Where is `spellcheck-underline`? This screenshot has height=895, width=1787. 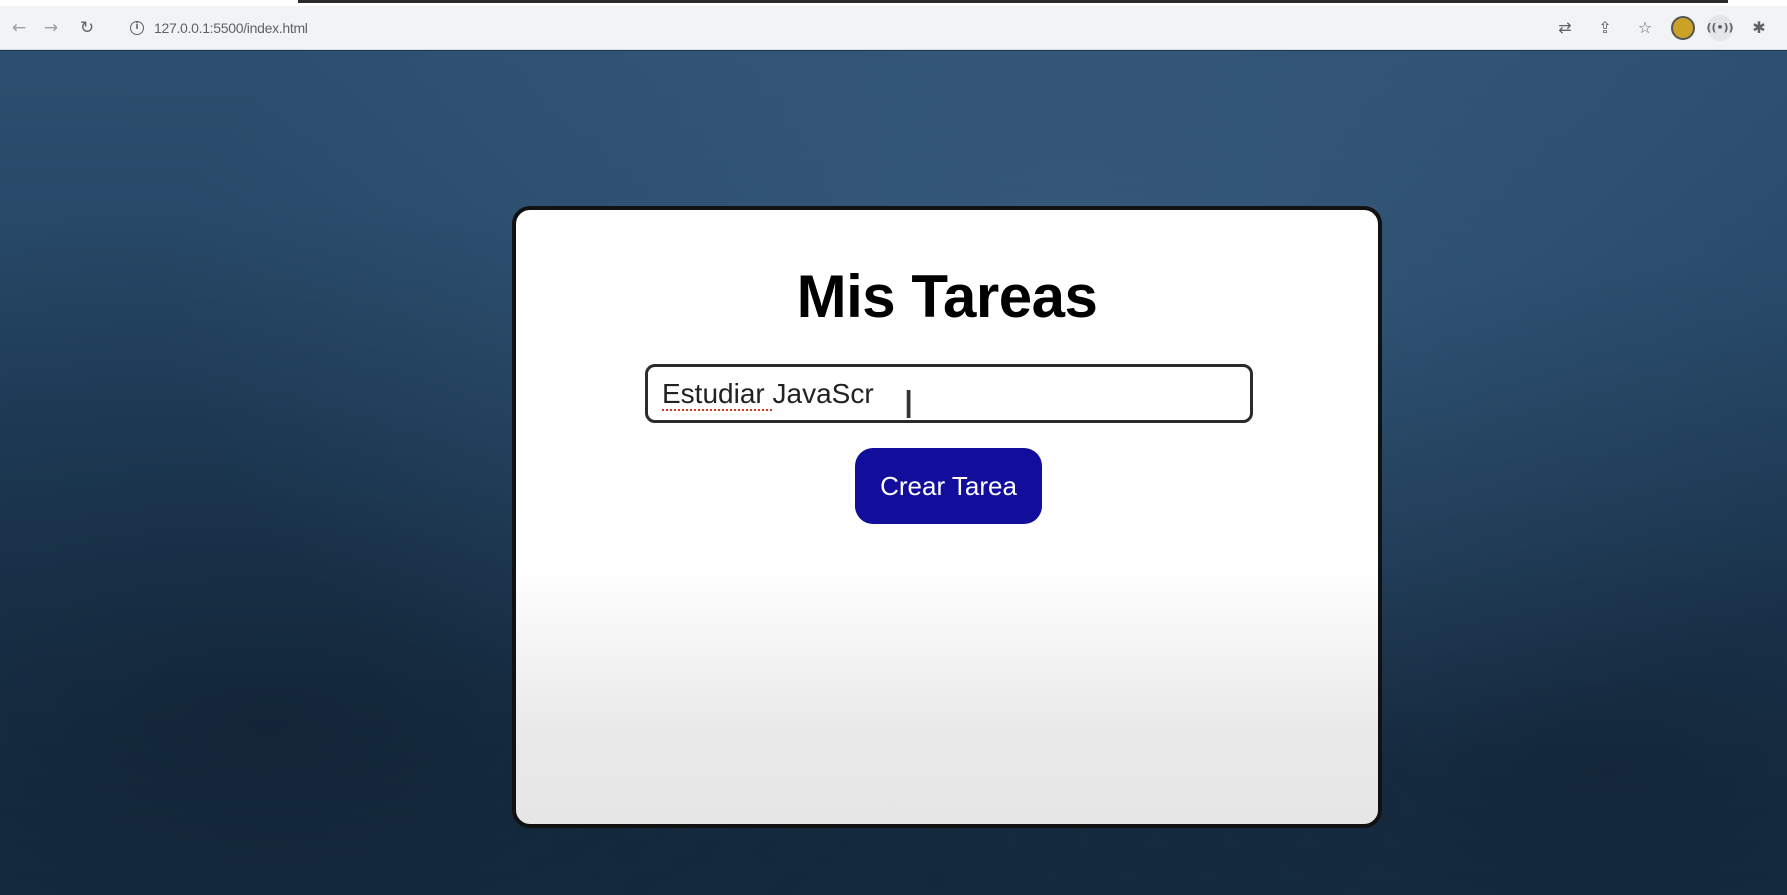
spellcheck-underline is located at coordinates (717, 409).